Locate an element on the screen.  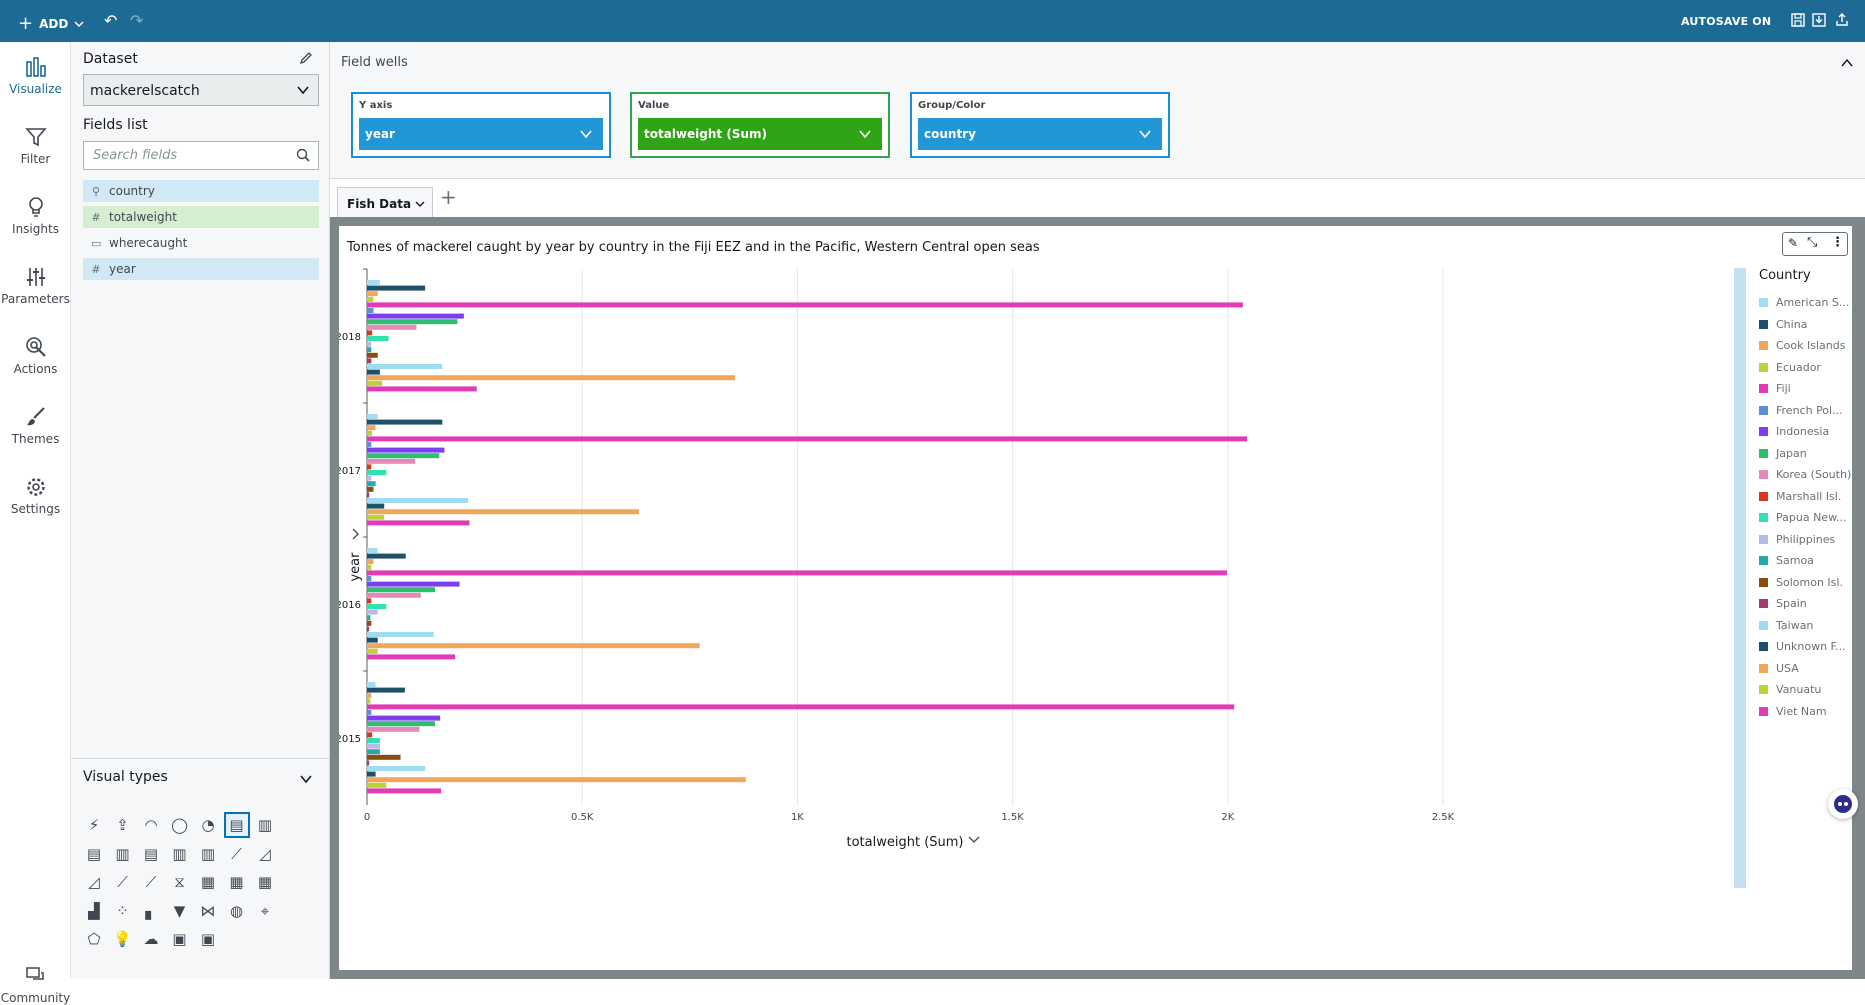
nav-insights: Insights is located at coordinates (35, 216).